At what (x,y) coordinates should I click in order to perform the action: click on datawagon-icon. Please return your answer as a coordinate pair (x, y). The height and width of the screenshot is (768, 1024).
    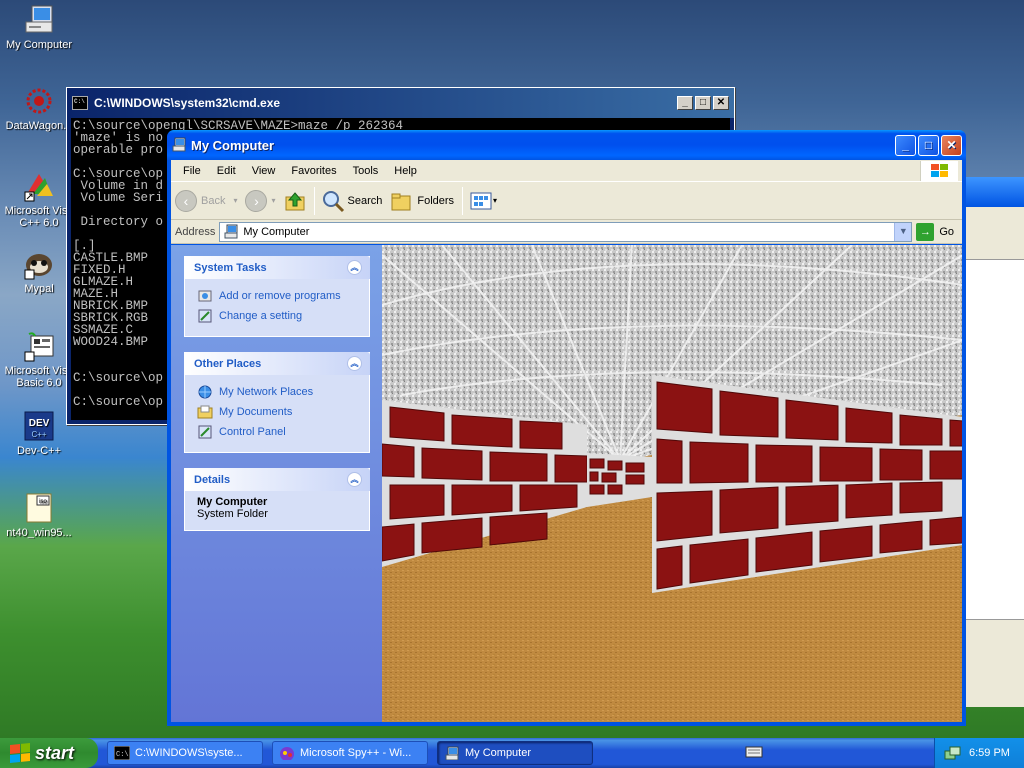
    Looking at the image, I should click on (39, 101).